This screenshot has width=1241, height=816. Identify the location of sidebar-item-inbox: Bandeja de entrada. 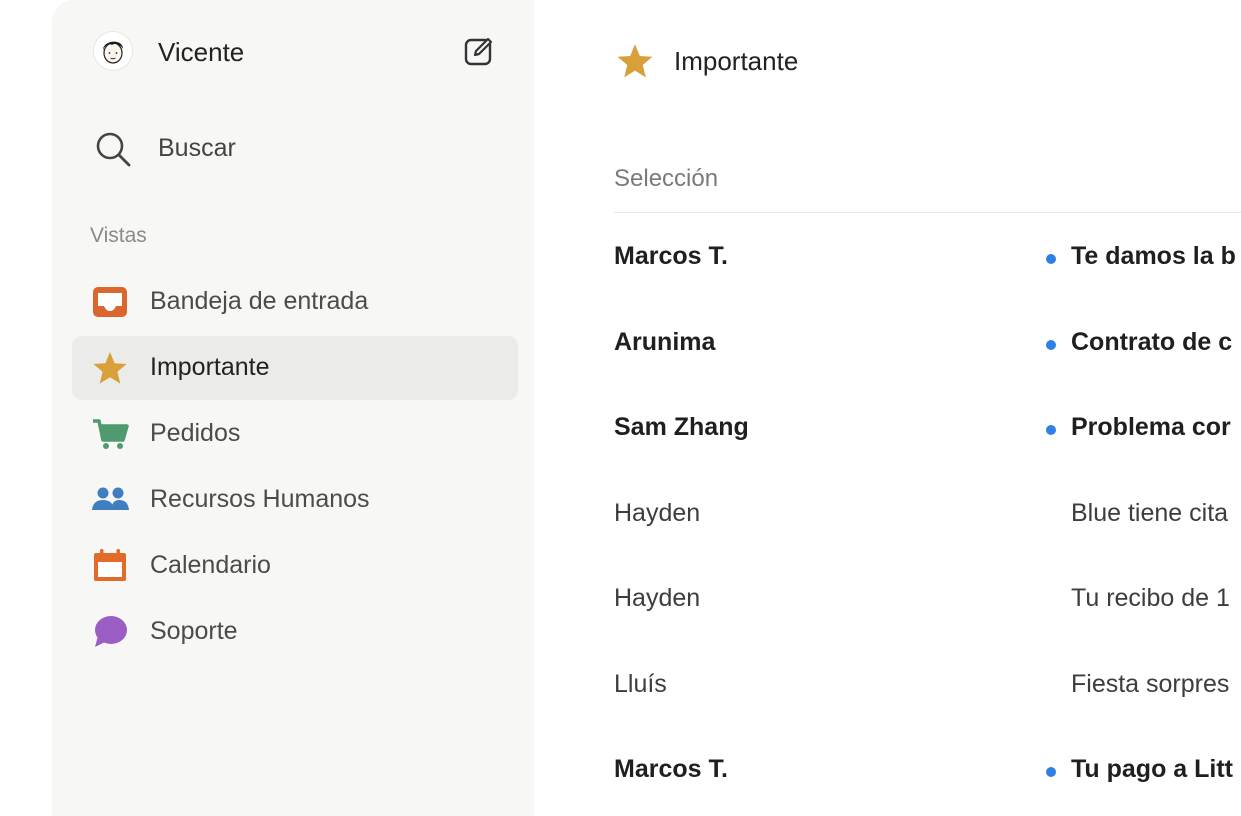
(295, 302).